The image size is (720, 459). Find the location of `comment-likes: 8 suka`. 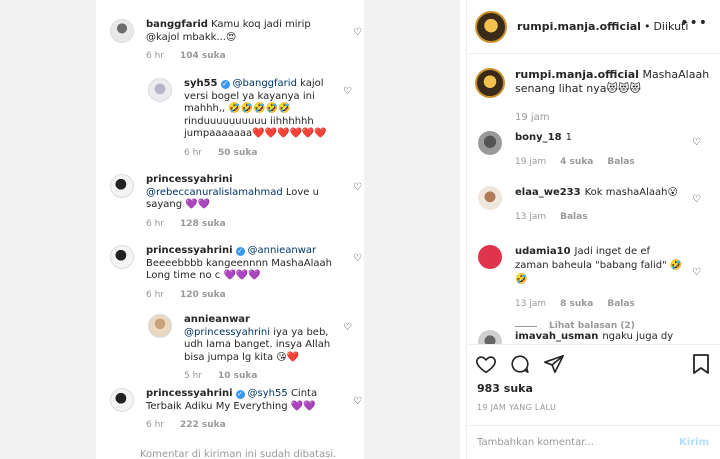

comment-likes: 8 suka is located at coordinates (576, 304).